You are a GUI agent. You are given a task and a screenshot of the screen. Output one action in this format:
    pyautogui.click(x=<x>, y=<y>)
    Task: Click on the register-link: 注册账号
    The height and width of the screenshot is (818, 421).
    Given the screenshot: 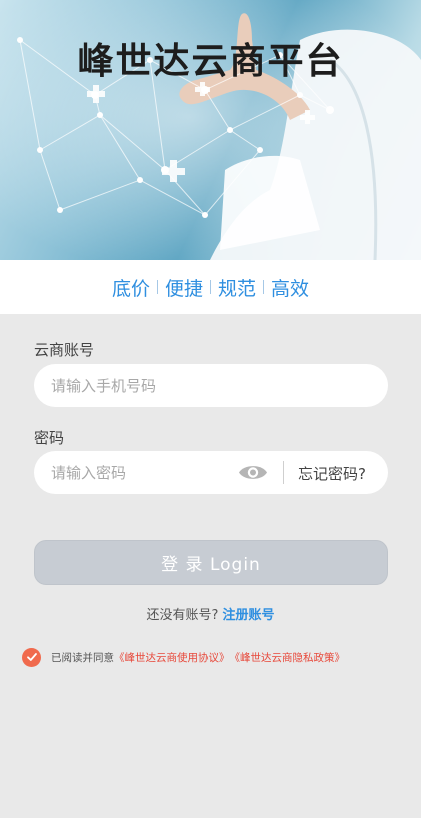 What is the action you would take?
    pyautogui.click(x=249, y=615)
    